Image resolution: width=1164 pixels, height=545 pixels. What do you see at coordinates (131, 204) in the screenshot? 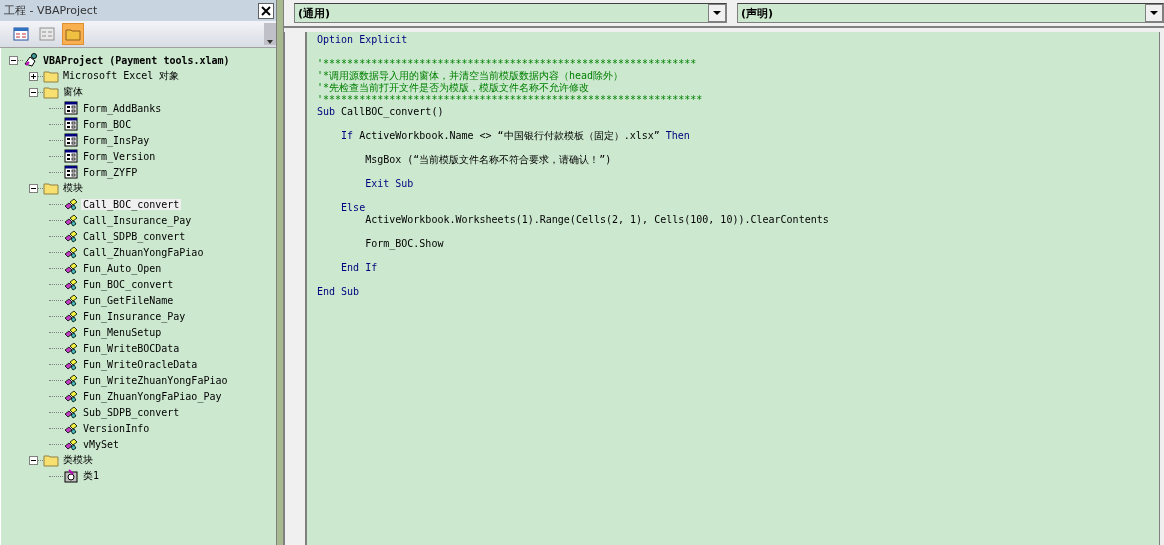
I see `tree-item: Call_BOC_convert` at bounding box center [131, 204].